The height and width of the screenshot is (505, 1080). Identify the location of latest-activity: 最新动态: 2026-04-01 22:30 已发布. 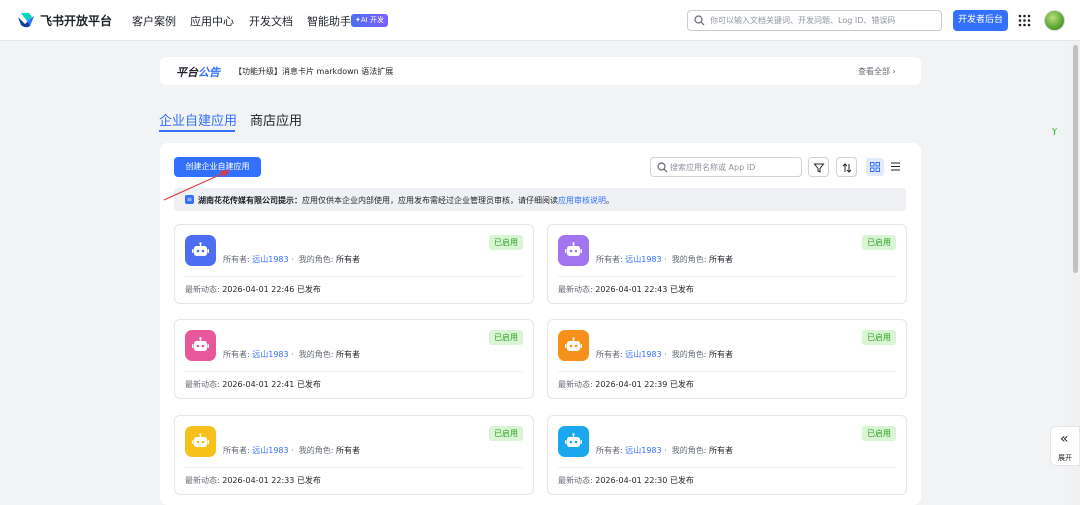
(626, 480).